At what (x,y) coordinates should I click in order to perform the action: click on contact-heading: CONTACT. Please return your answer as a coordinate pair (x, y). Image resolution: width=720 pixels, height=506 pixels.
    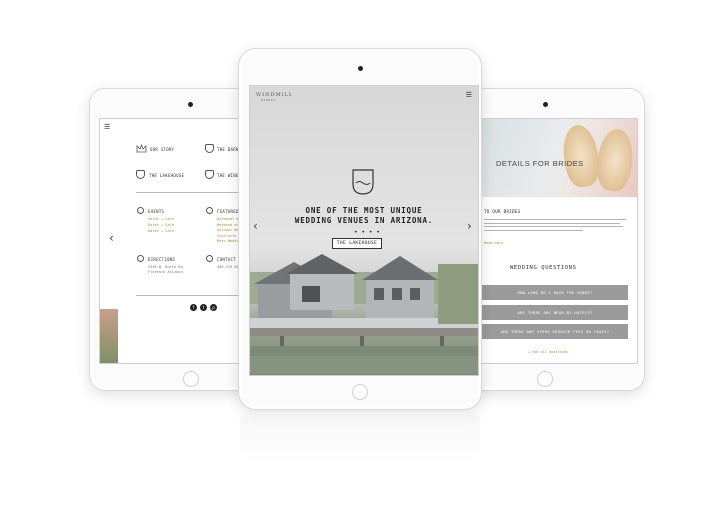
    Looking at the image, I should click on (226, 259).